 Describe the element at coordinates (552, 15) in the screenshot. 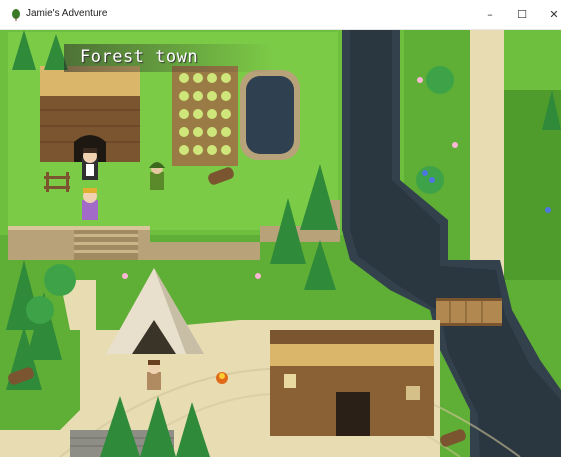

I see `close-button: ✕` at that location.